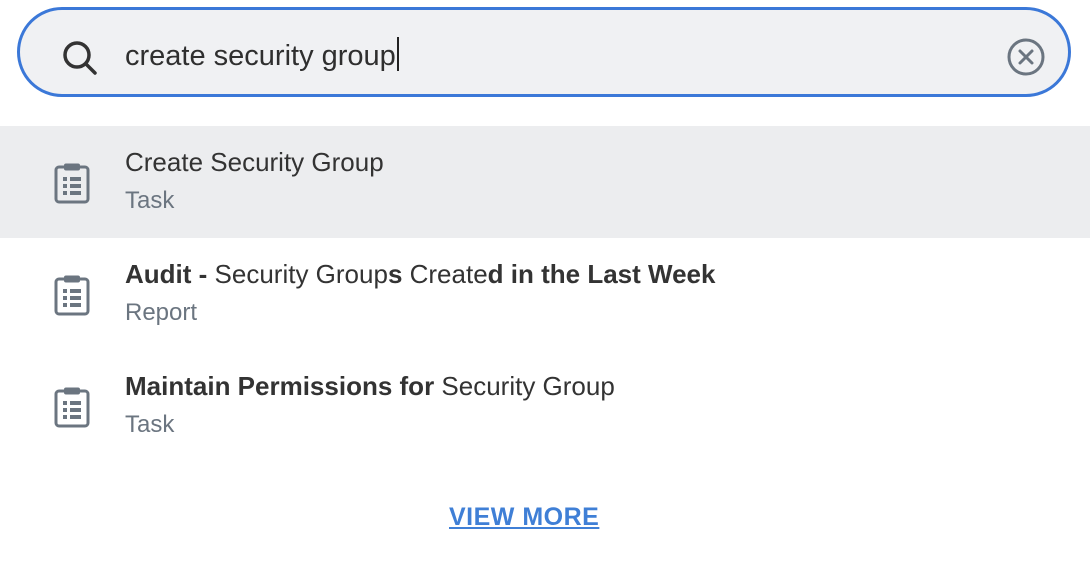  Describe the element at coordinates (170, 274) in the screenshot. I see `title-part-bold: Audit -` at that location.